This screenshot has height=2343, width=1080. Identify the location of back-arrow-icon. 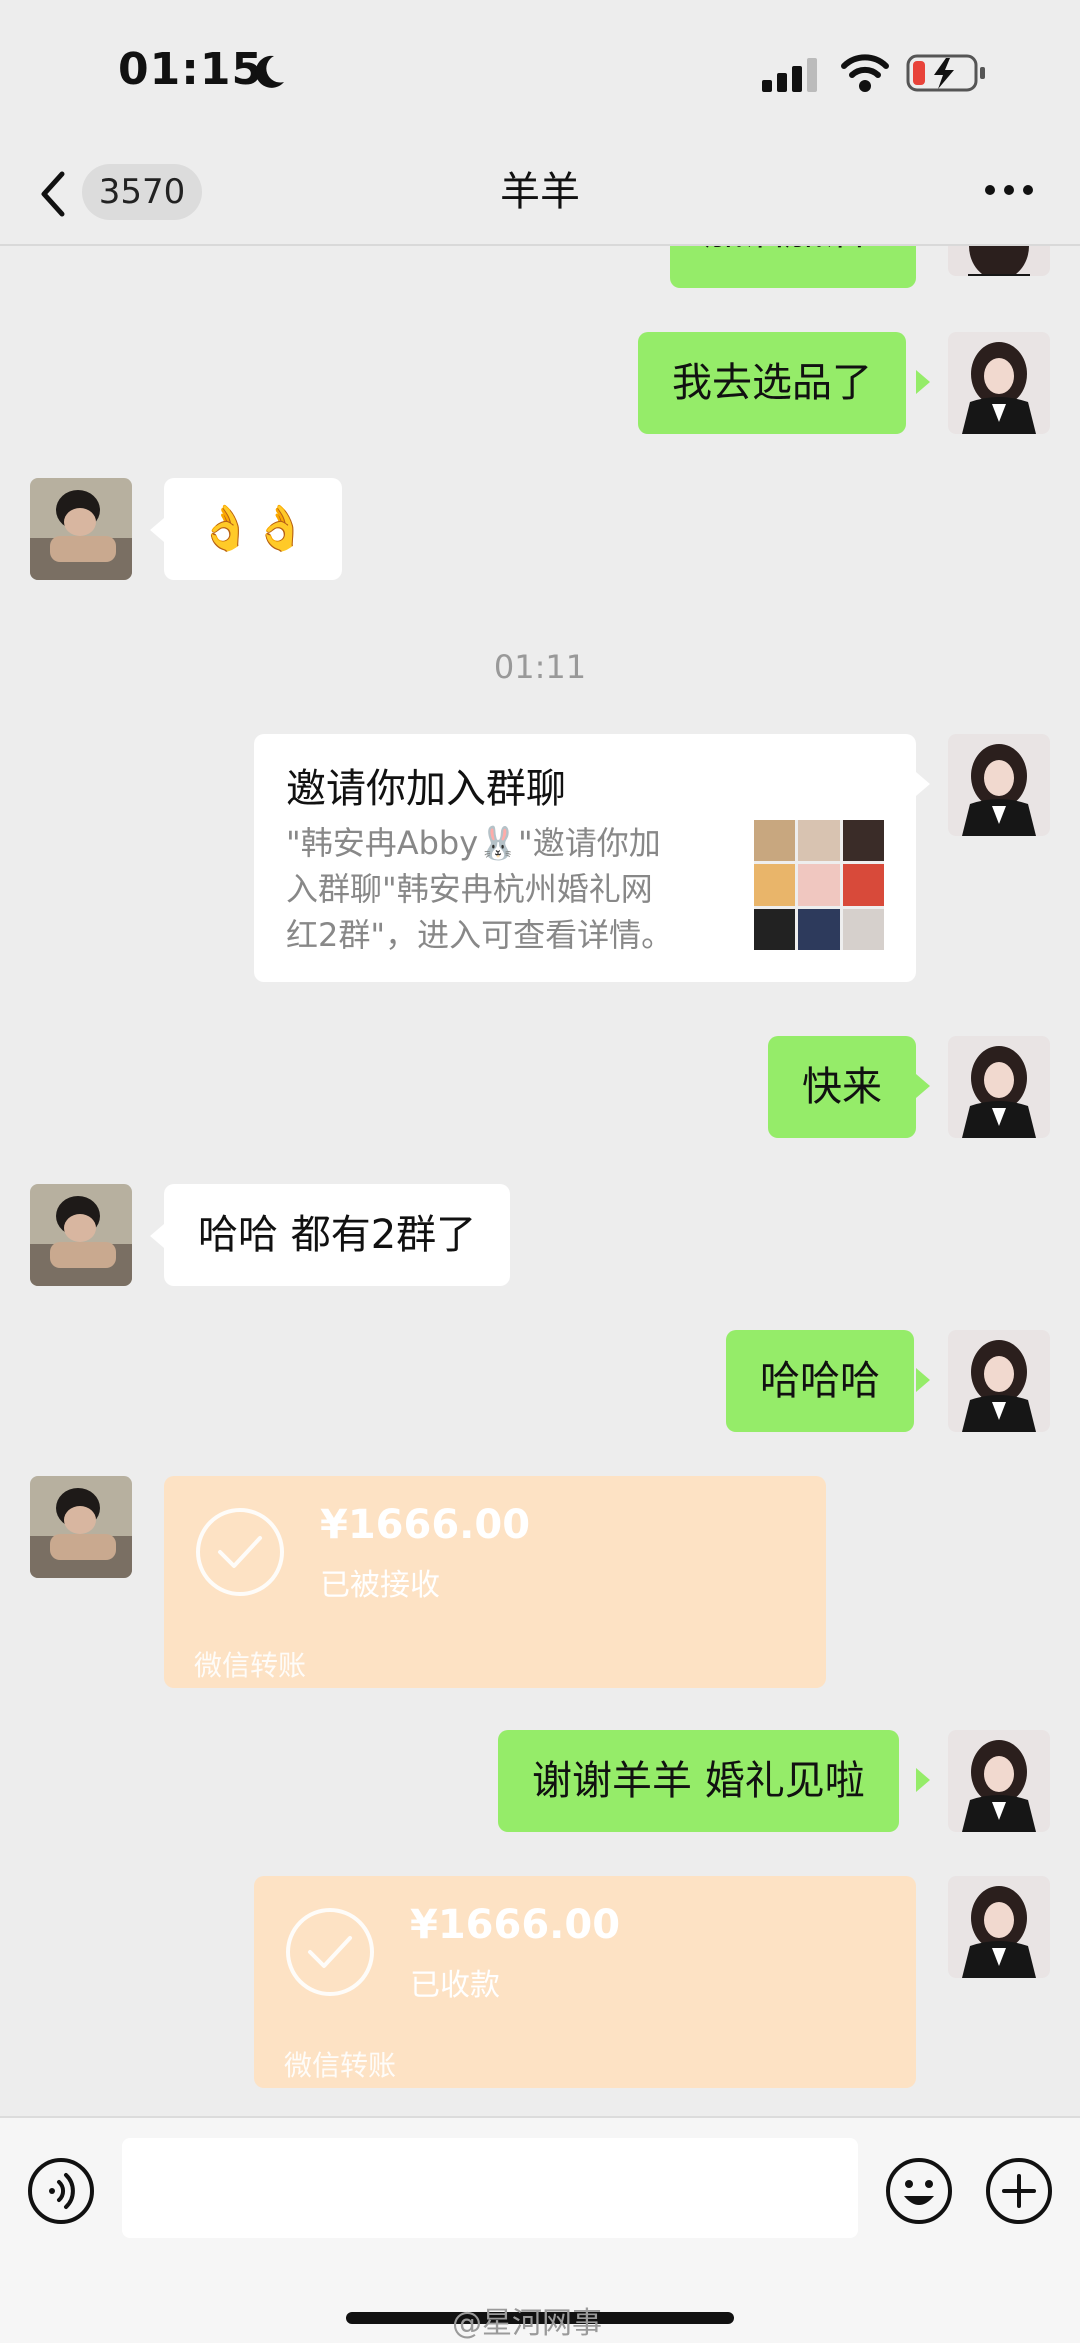
(52, 194).